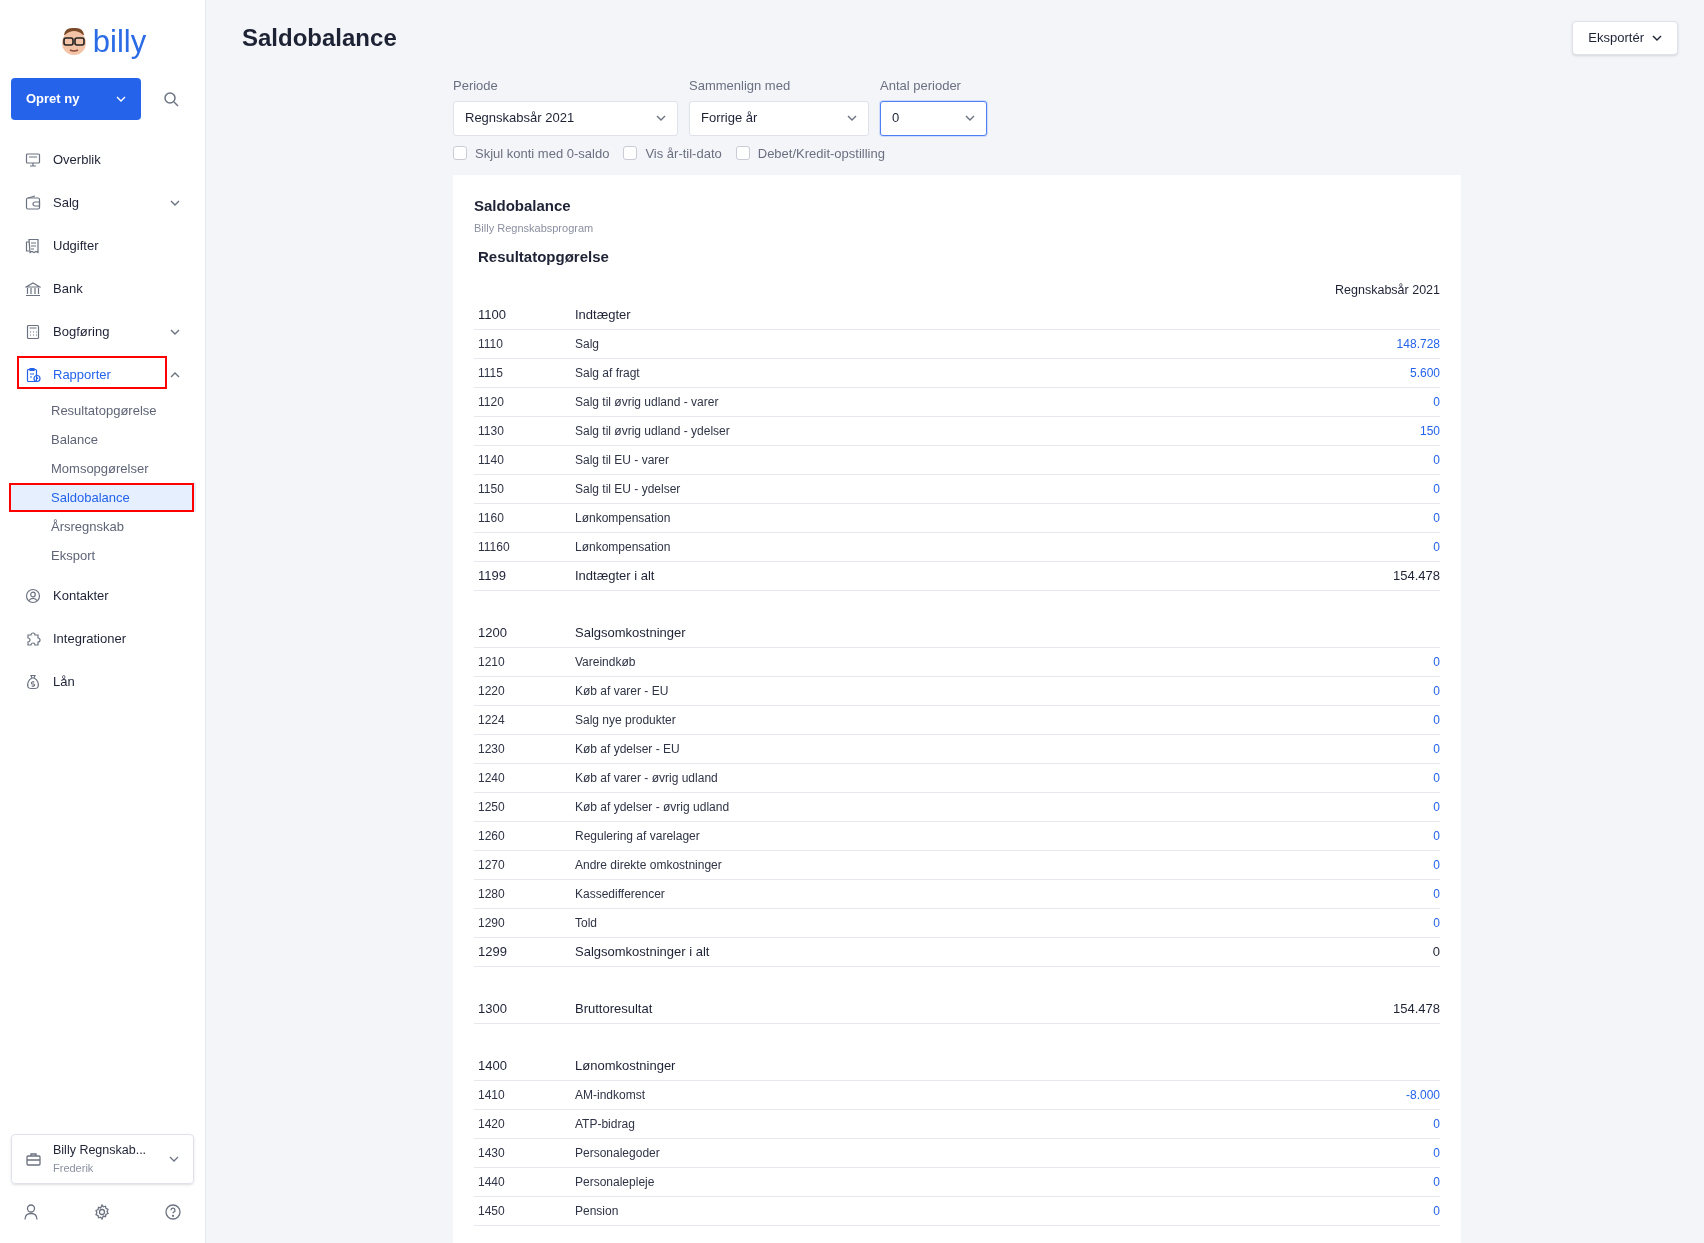 This screenshot has width=1704, height=1243. Describe the element at coordinates (494, 547) in the screenshot. I see `account-number: 11160` at that location.